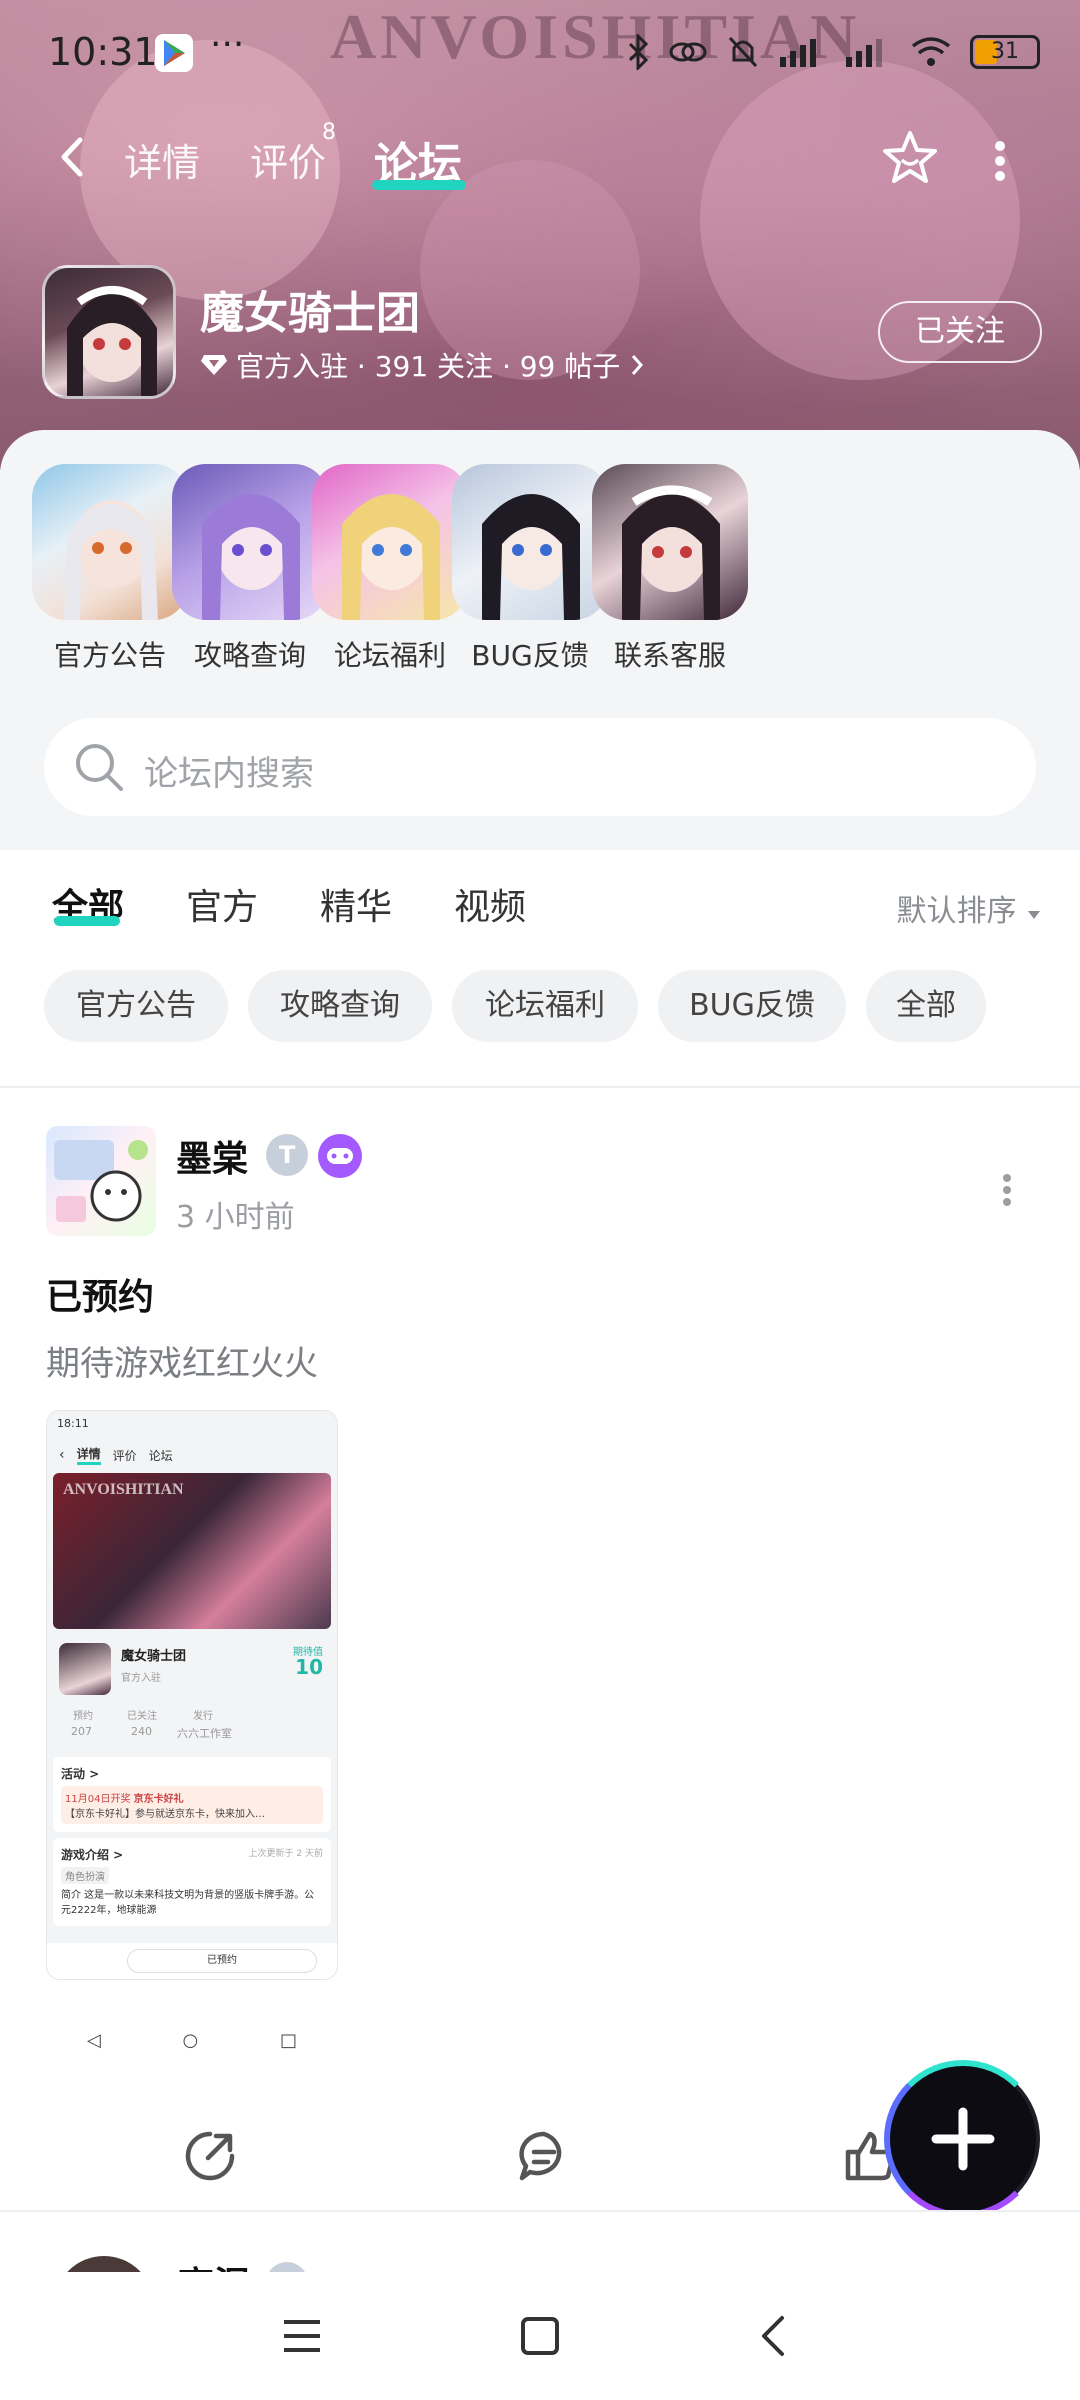 This screenshot has width=1080, height=2400. Describe the element at coordinates (62, 1455) in the screenshot. I see `image-back-icon: ‹` at that location.